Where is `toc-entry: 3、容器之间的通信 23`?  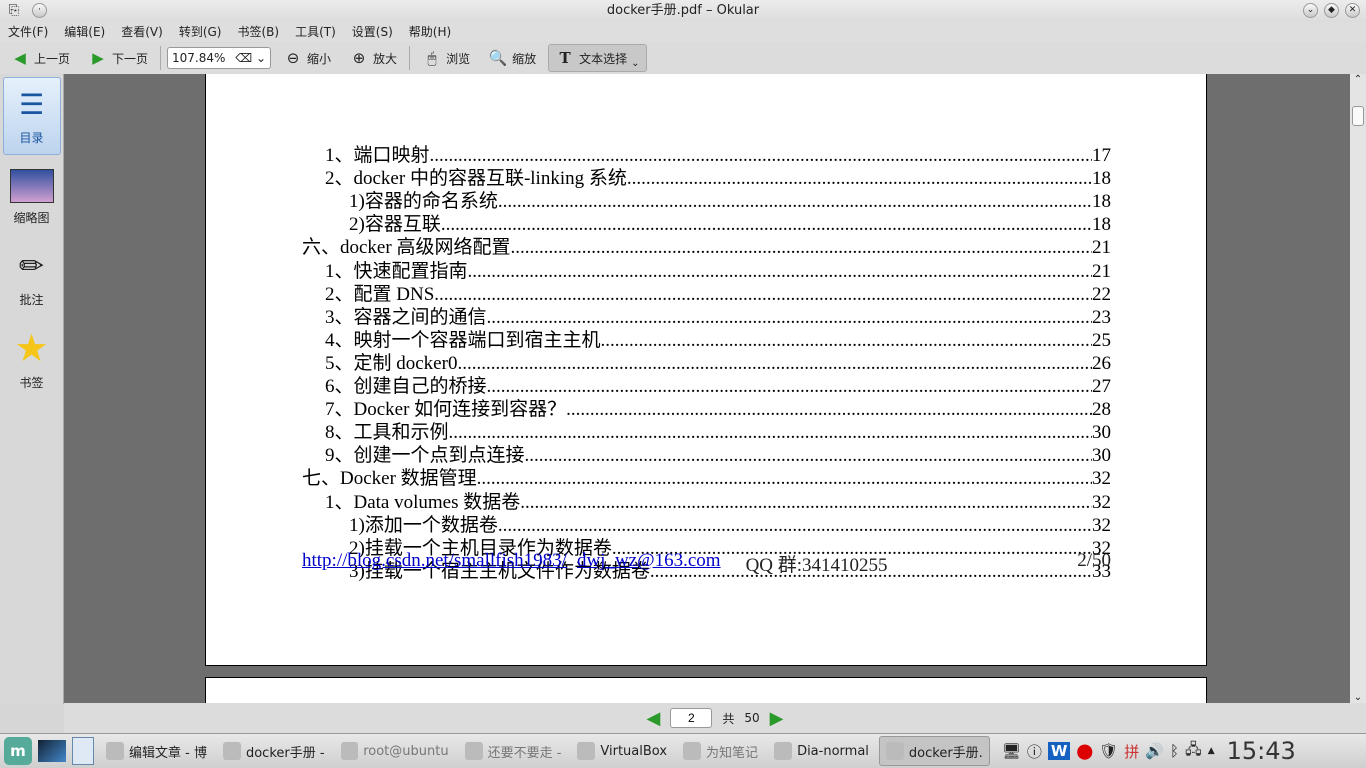 toc-entry: 3、容器之间的通信 23 is located at coordinates (718, 317).